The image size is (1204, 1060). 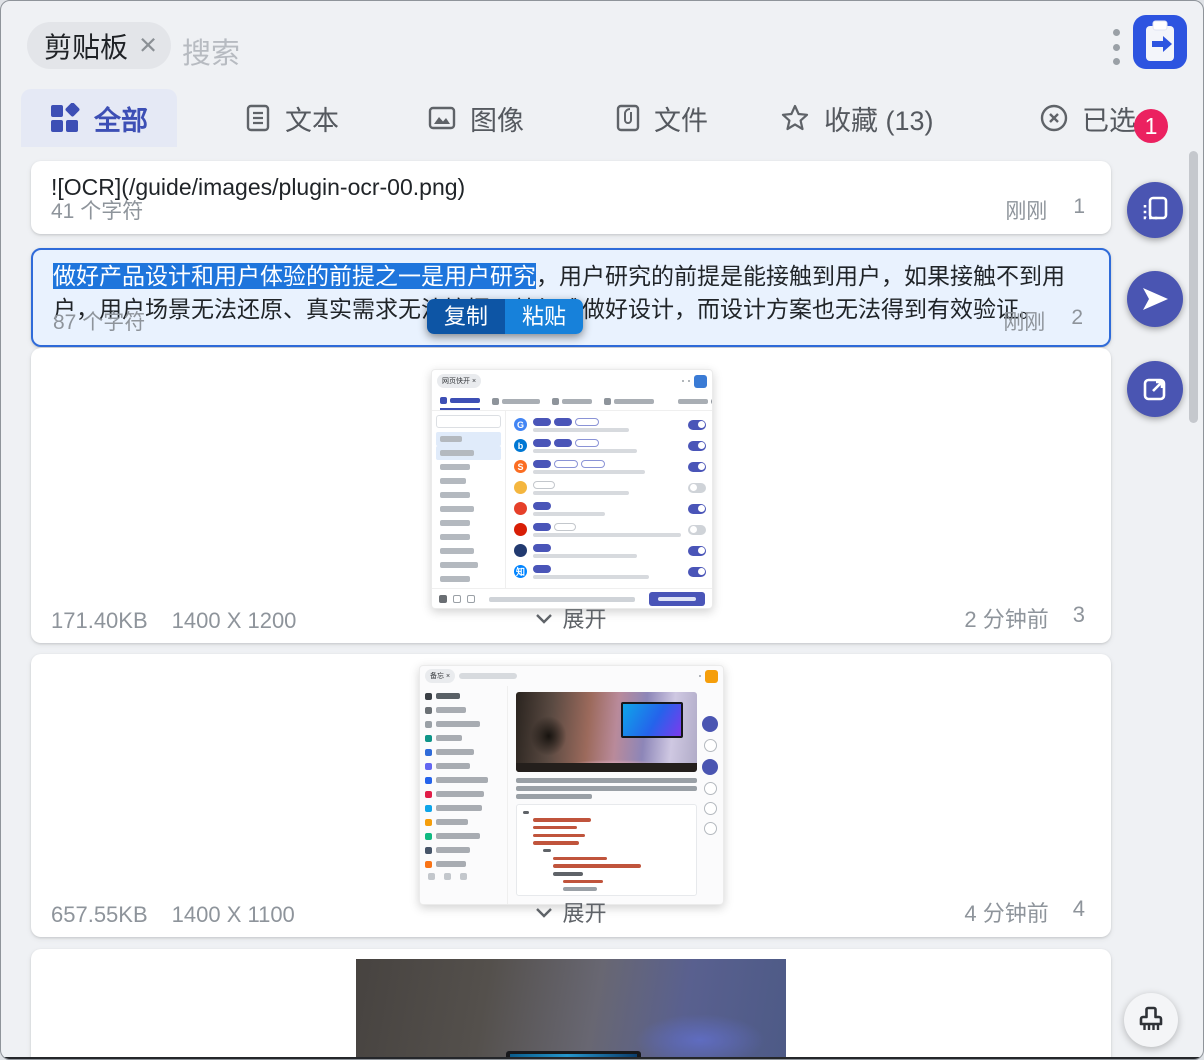 What do you see at coordinates (464, 795) in the screenshot?
I see `mini-memo-sidebar` at bounding box center [464, 795].